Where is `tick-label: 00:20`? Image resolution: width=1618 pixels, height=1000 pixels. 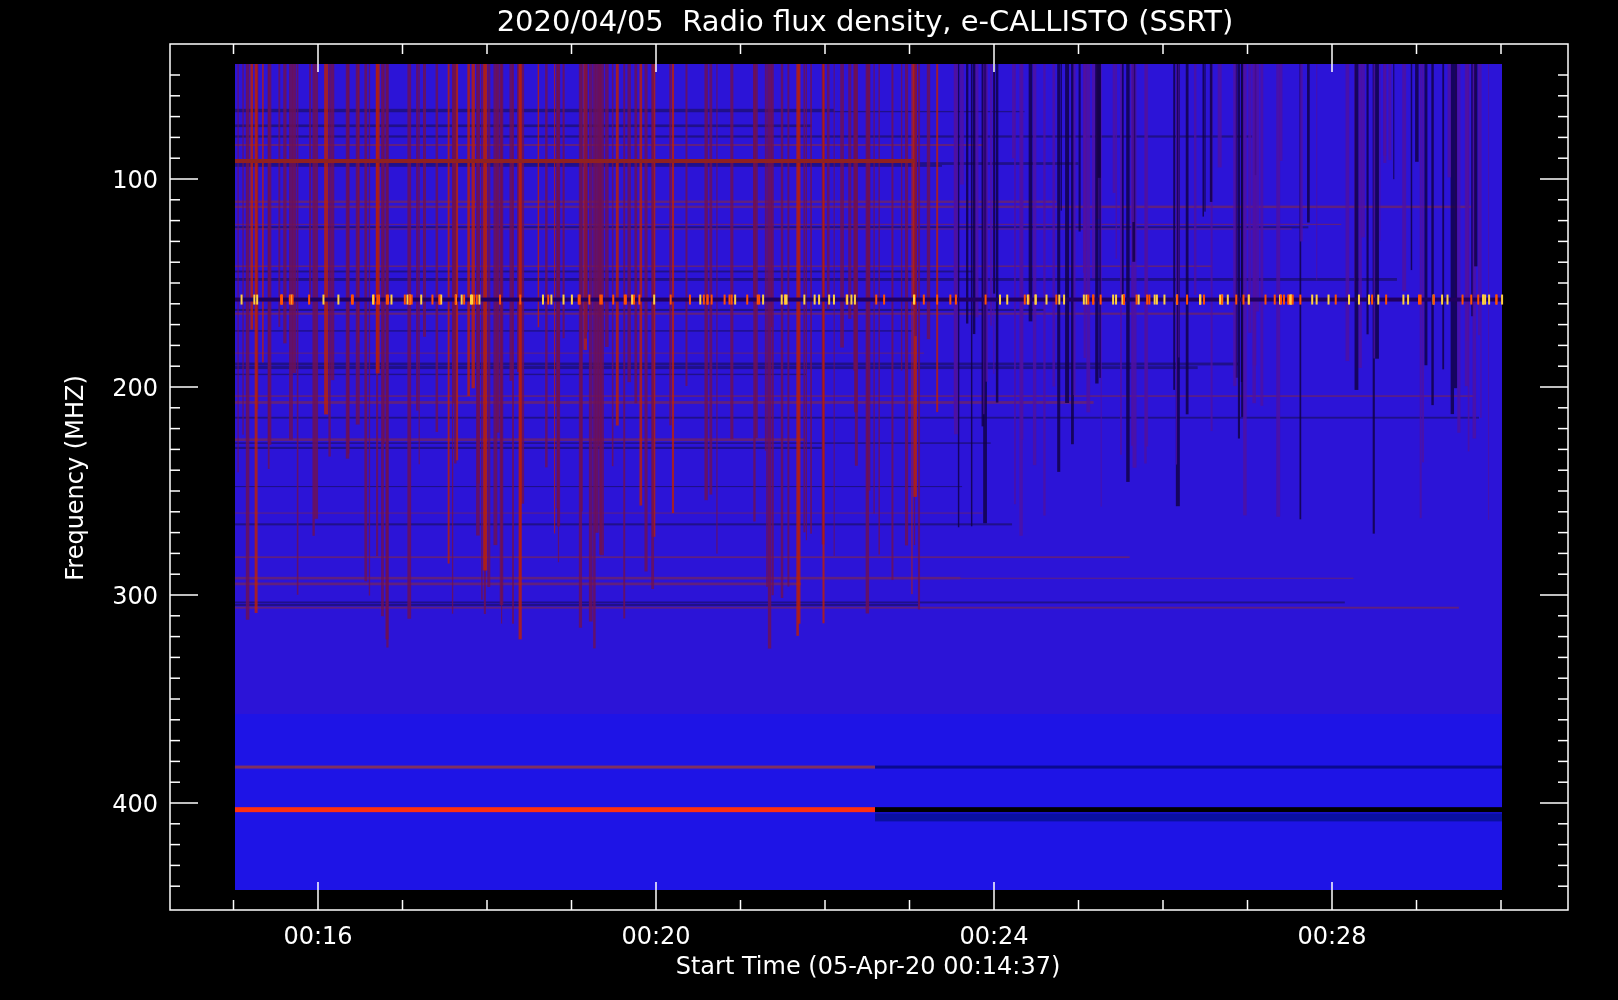 tick-label: 00:20 is located at coordinates (656, 936).